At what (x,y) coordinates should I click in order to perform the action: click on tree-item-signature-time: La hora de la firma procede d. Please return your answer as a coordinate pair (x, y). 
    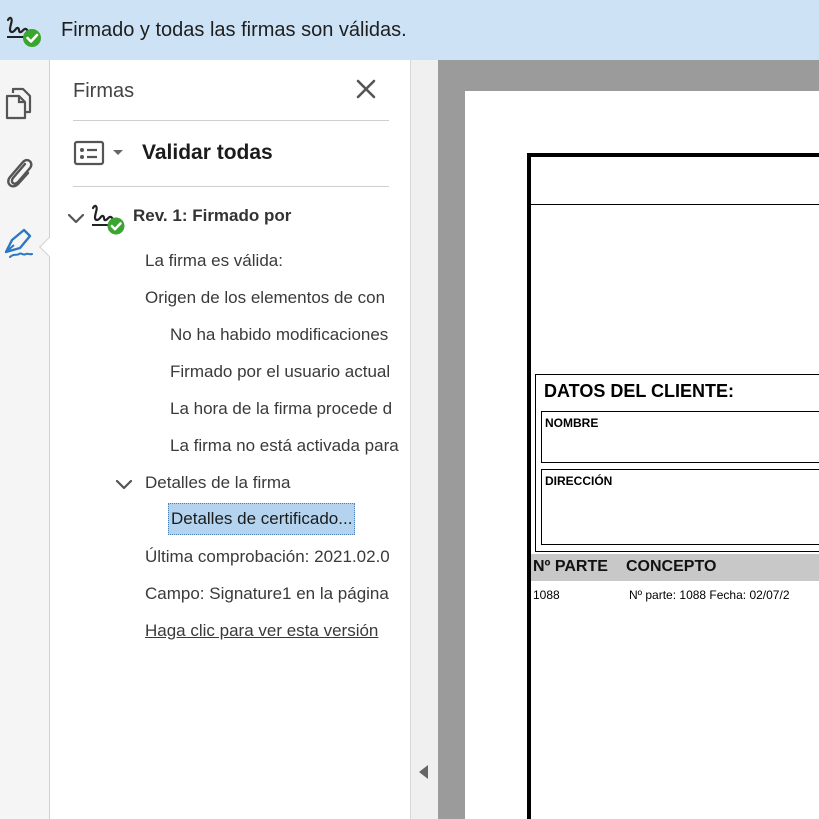
    Looking at the image, I should click on (285, 409).